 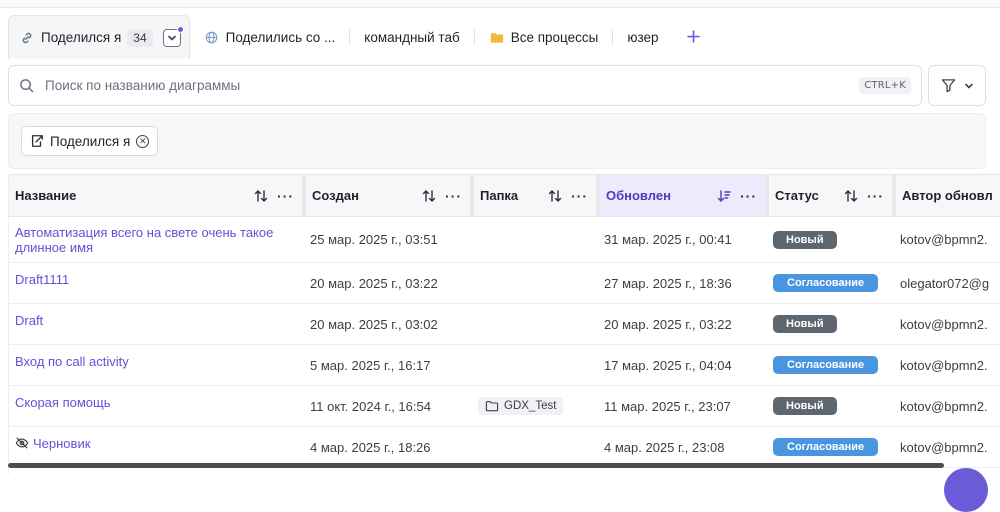 I want to click on column-header-name: Название ···, so click(x=157, y=195).